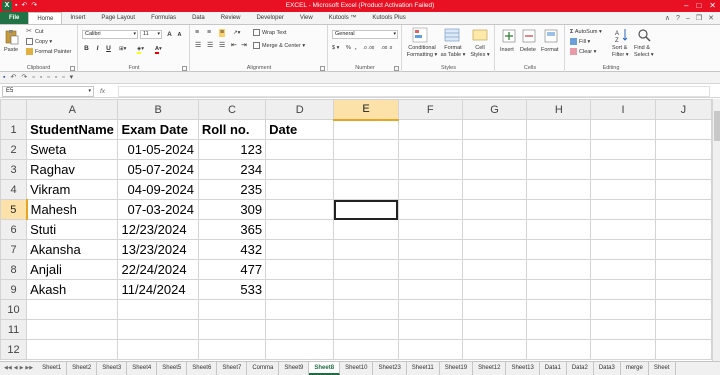  I want to click on underline-button: U, so click(108, 48).